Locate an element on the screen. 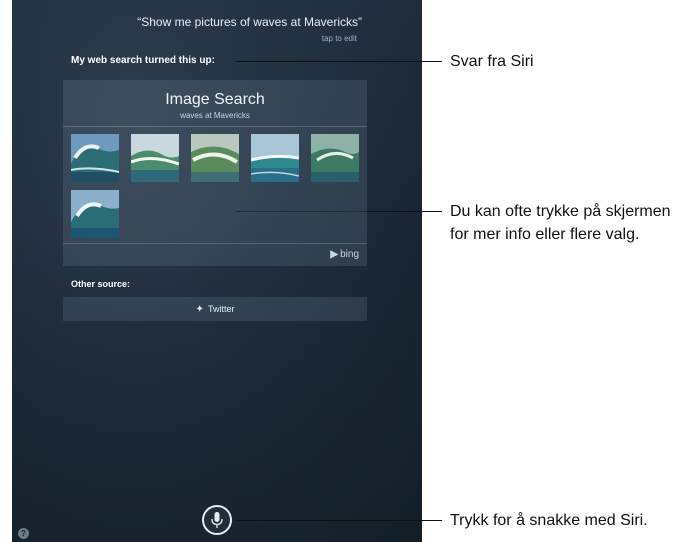  other-source-label: Other source: is located at coordinates (101, 284).